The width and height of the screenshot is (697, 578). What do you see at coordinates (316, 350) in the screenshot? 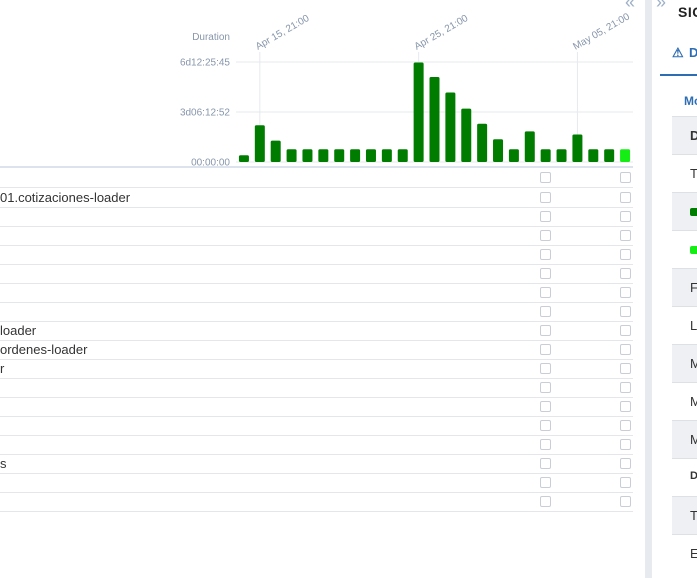
I see `table-row: ordenes-loader` at bounding box center [316, 350].